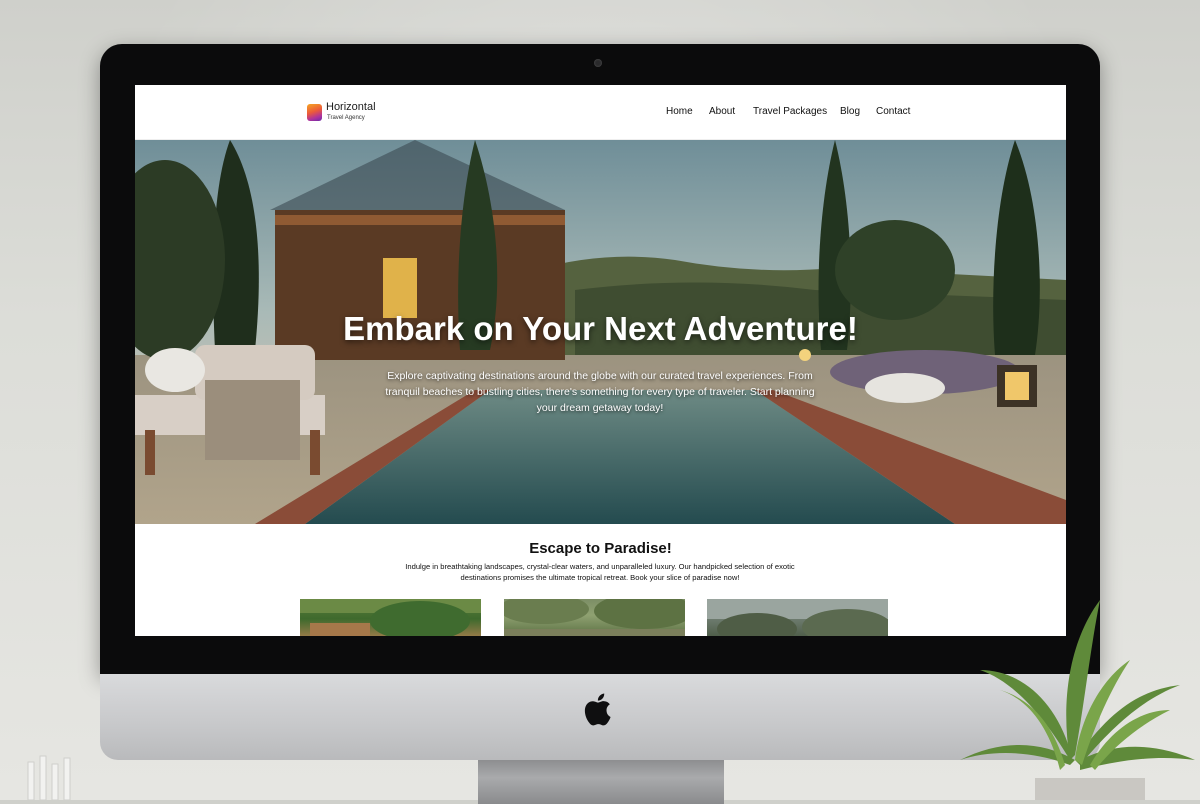  What do you see at coordinates (598, 63) in the screenshot?
I see `camera-icon` at bounding box center [598, 63].